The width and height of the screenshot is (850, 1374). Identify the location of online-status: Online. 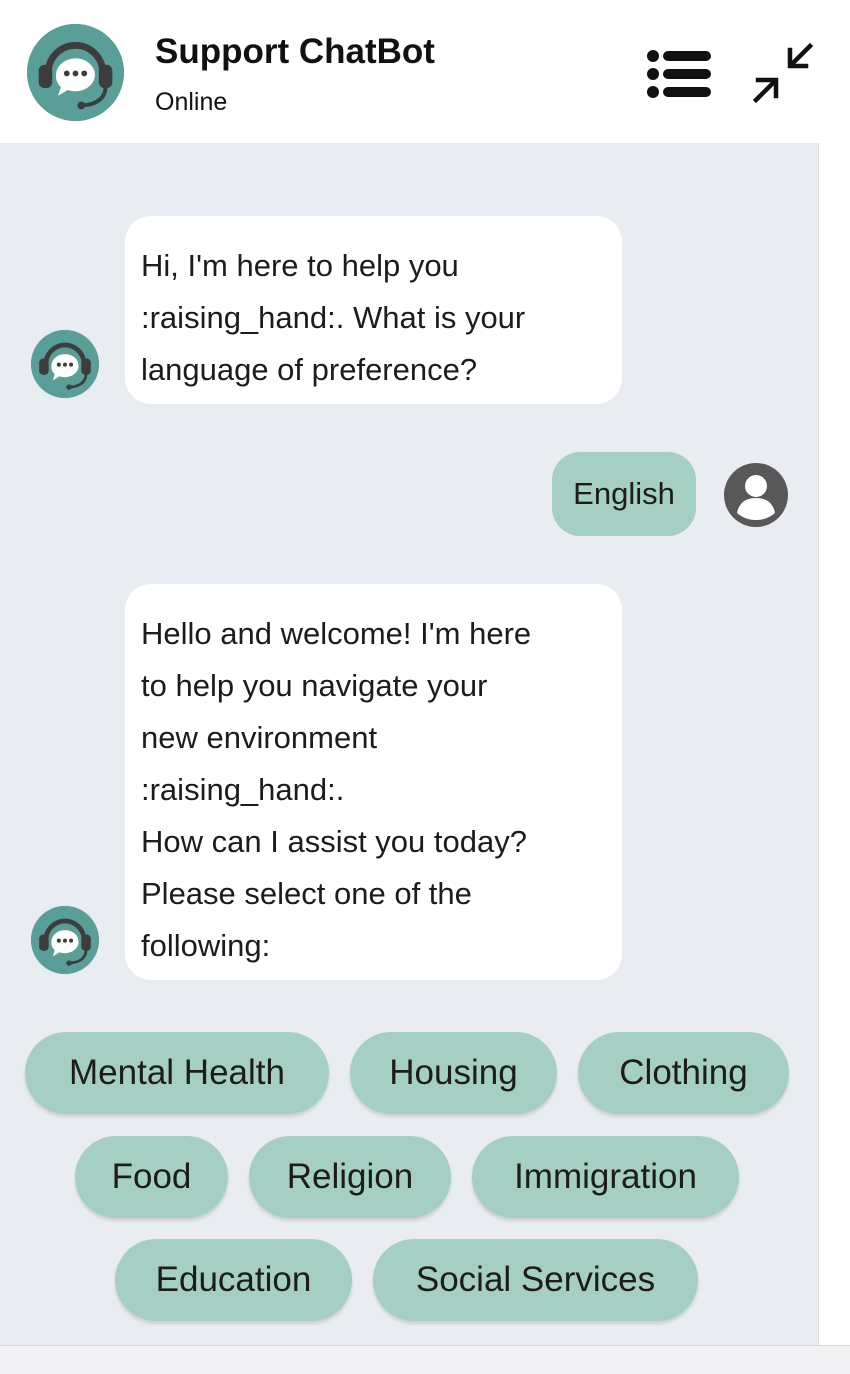
(191, 102).